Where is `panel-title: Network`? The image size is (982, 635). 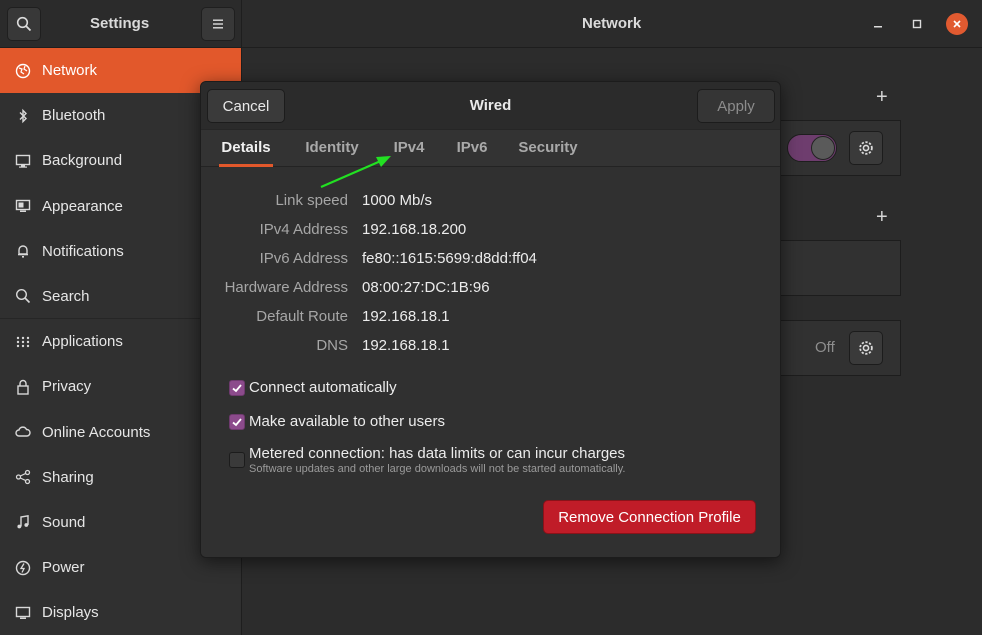
panel-title: Network is located at coordinates (612, 23).